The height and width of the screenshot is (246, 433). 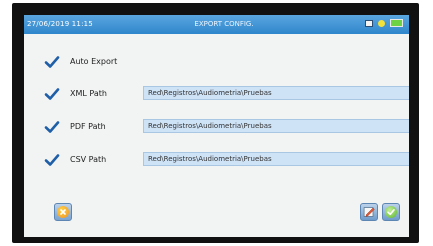 I want to click on status-dot-icon, so click(x=381, y=23).